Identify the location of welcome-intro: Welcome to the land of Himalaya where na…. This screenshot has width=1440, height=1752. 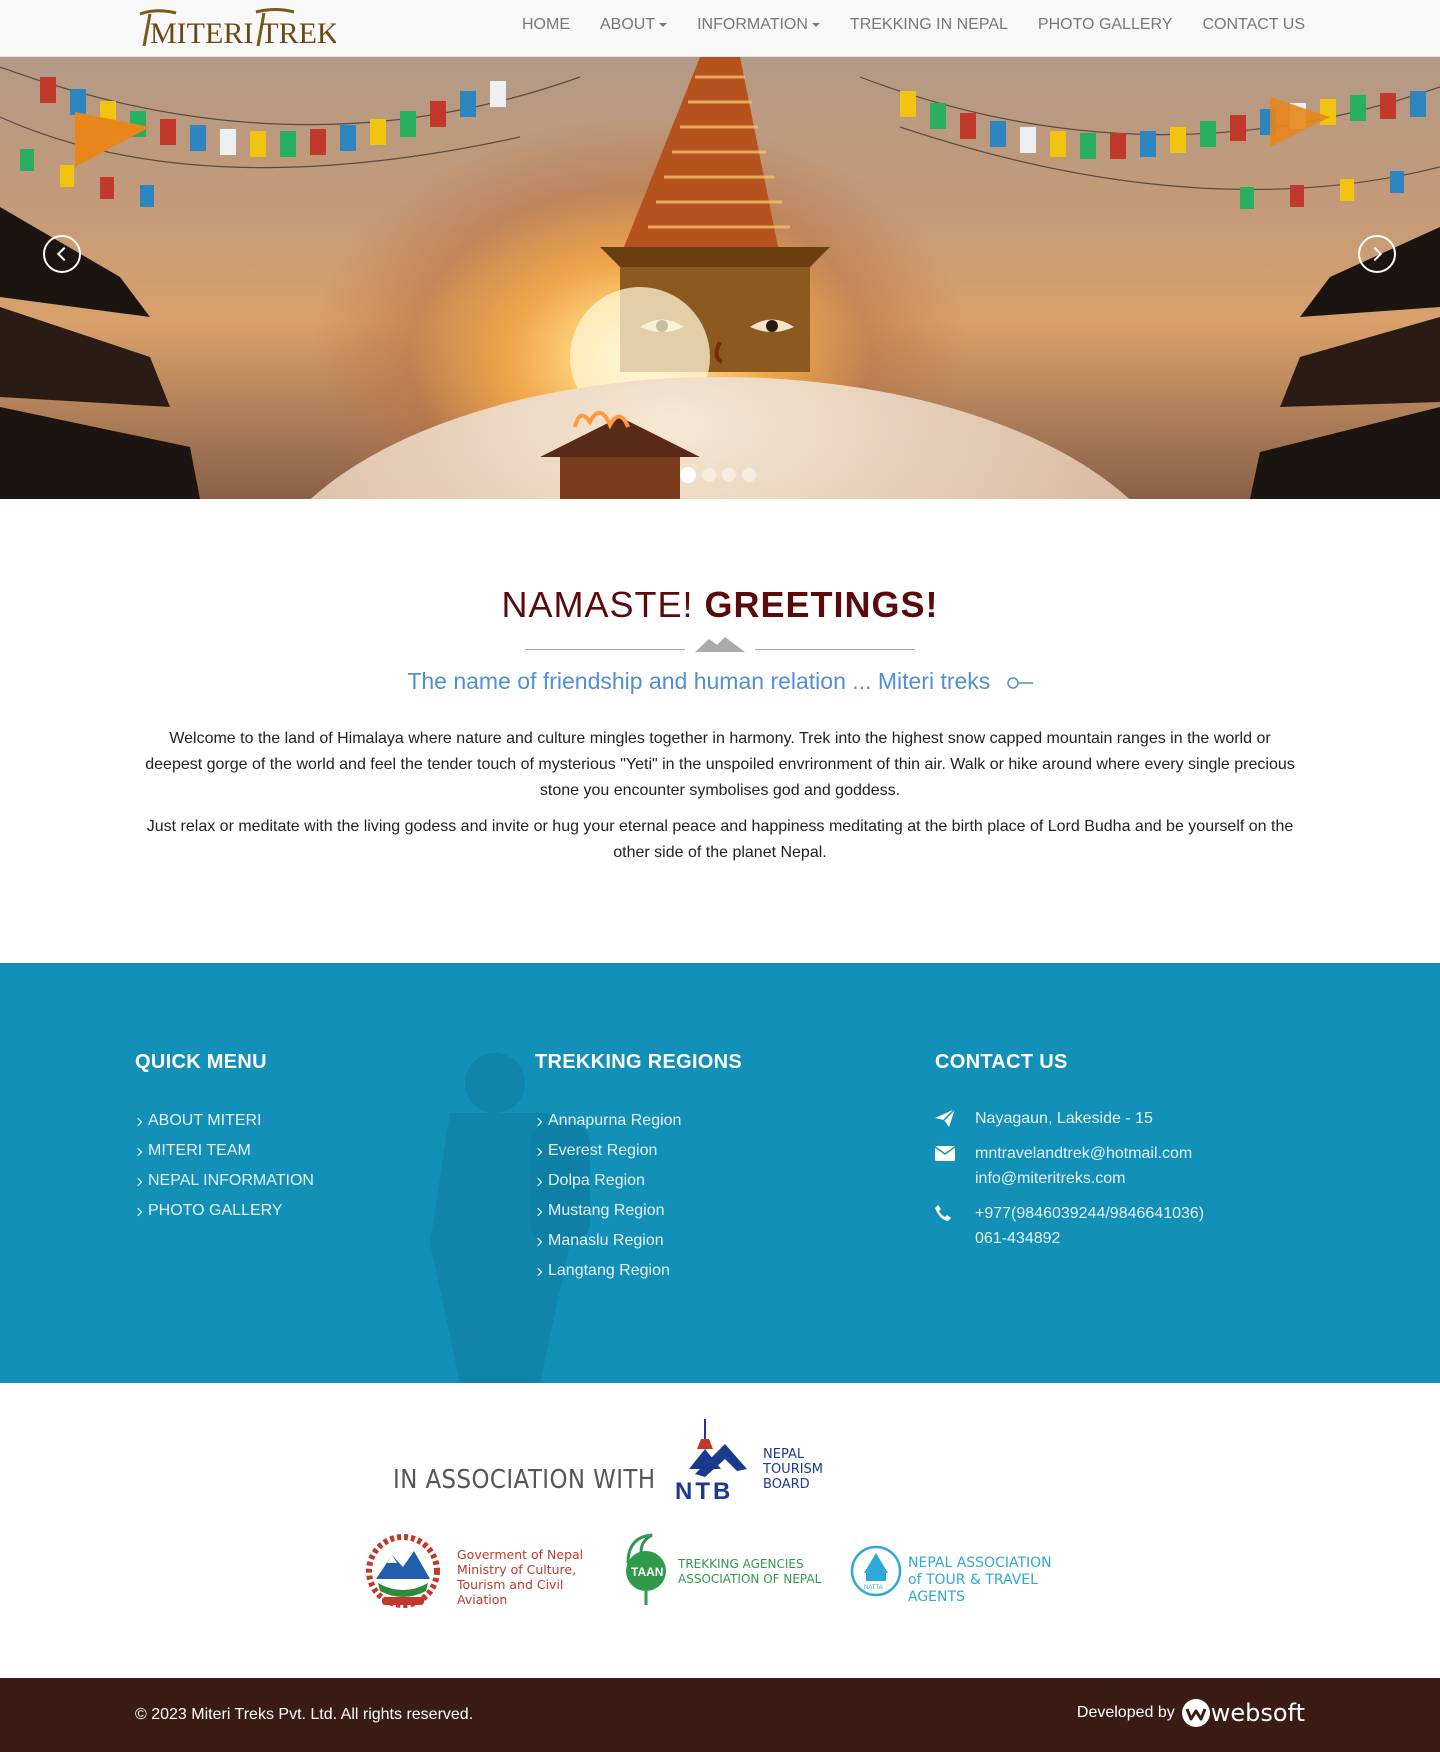
(720, 796).